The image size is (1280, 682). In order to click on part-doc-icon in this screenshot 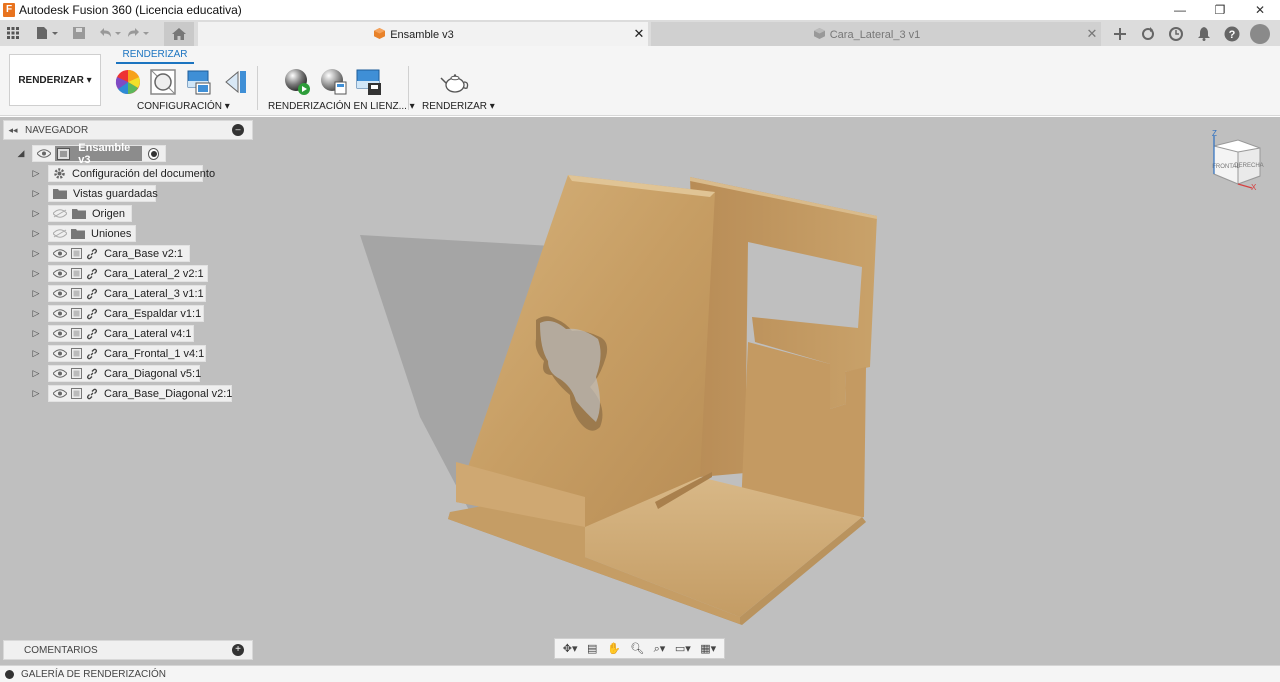, I will do `click(819, 33)`.